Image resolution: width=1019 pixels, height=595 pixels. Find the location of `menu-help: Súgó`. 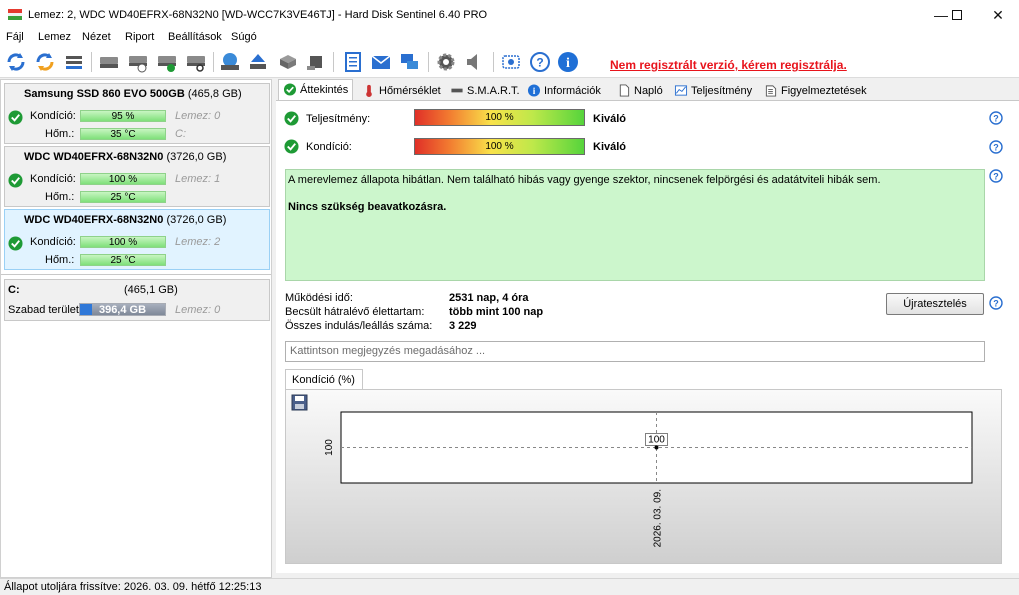

menu-help: Súgó is located at coordinates (244, 37).